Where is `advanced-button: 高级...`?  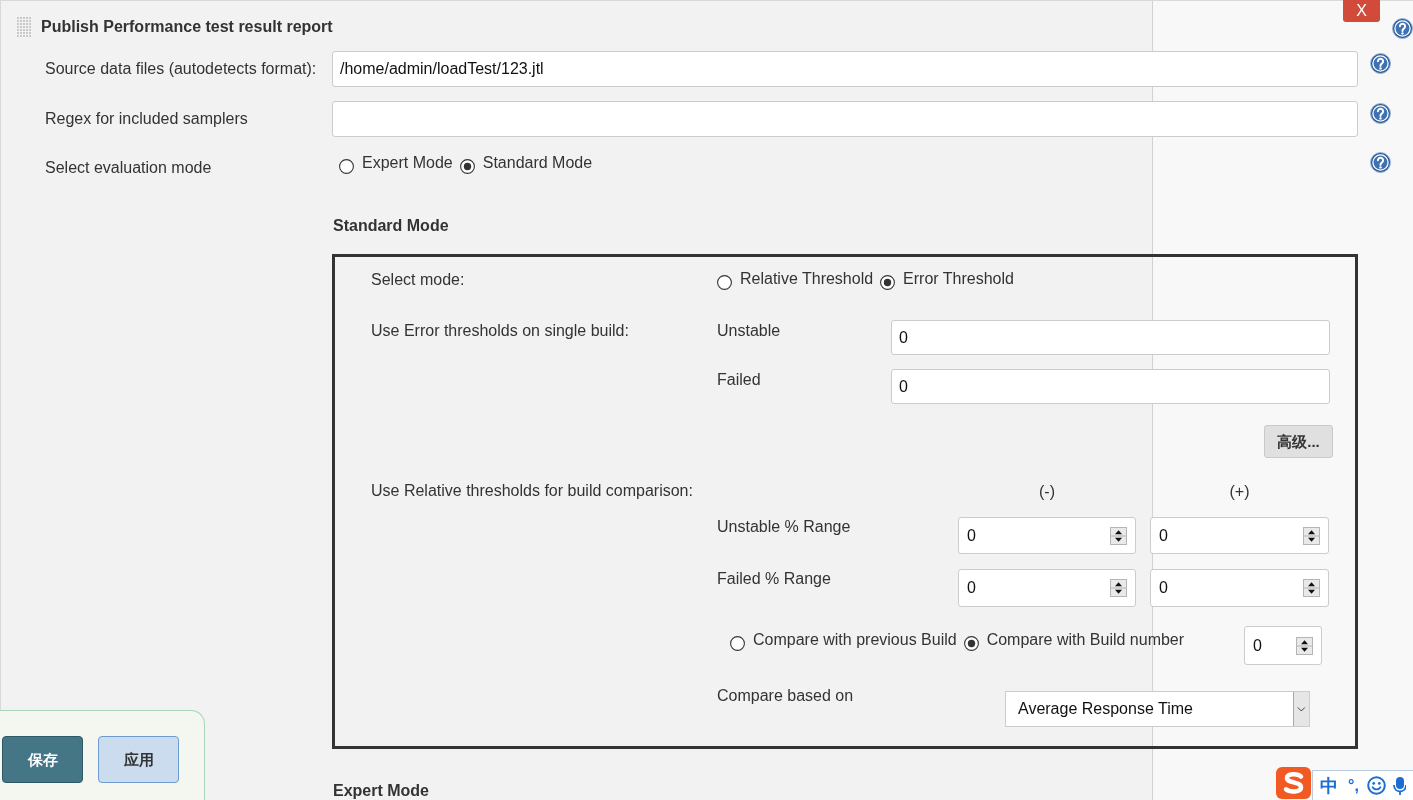 advanced-button: 高级... is located at coordinates (1298, 441).